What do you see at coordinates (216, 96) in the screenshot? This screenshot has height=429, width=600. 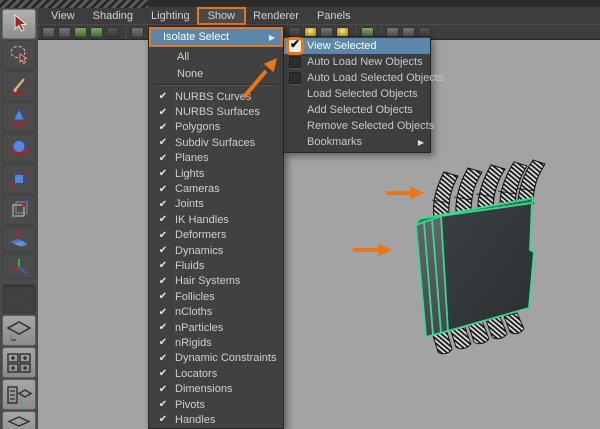 I see `menu-item: ✔ NURBS Curves` at bounding box center [216, 96].